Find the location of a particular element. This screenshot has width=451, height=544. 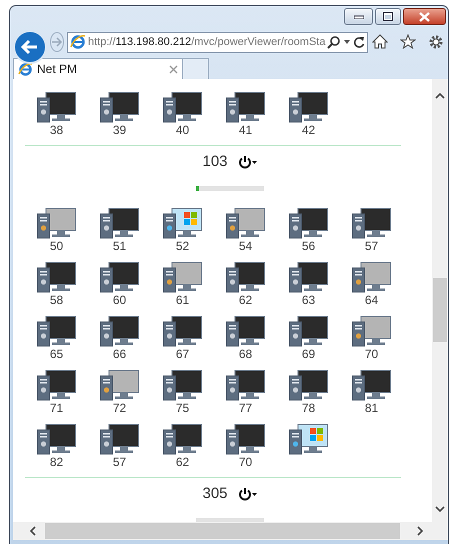

computer-number: 41 is located at coordinates (245, 130).